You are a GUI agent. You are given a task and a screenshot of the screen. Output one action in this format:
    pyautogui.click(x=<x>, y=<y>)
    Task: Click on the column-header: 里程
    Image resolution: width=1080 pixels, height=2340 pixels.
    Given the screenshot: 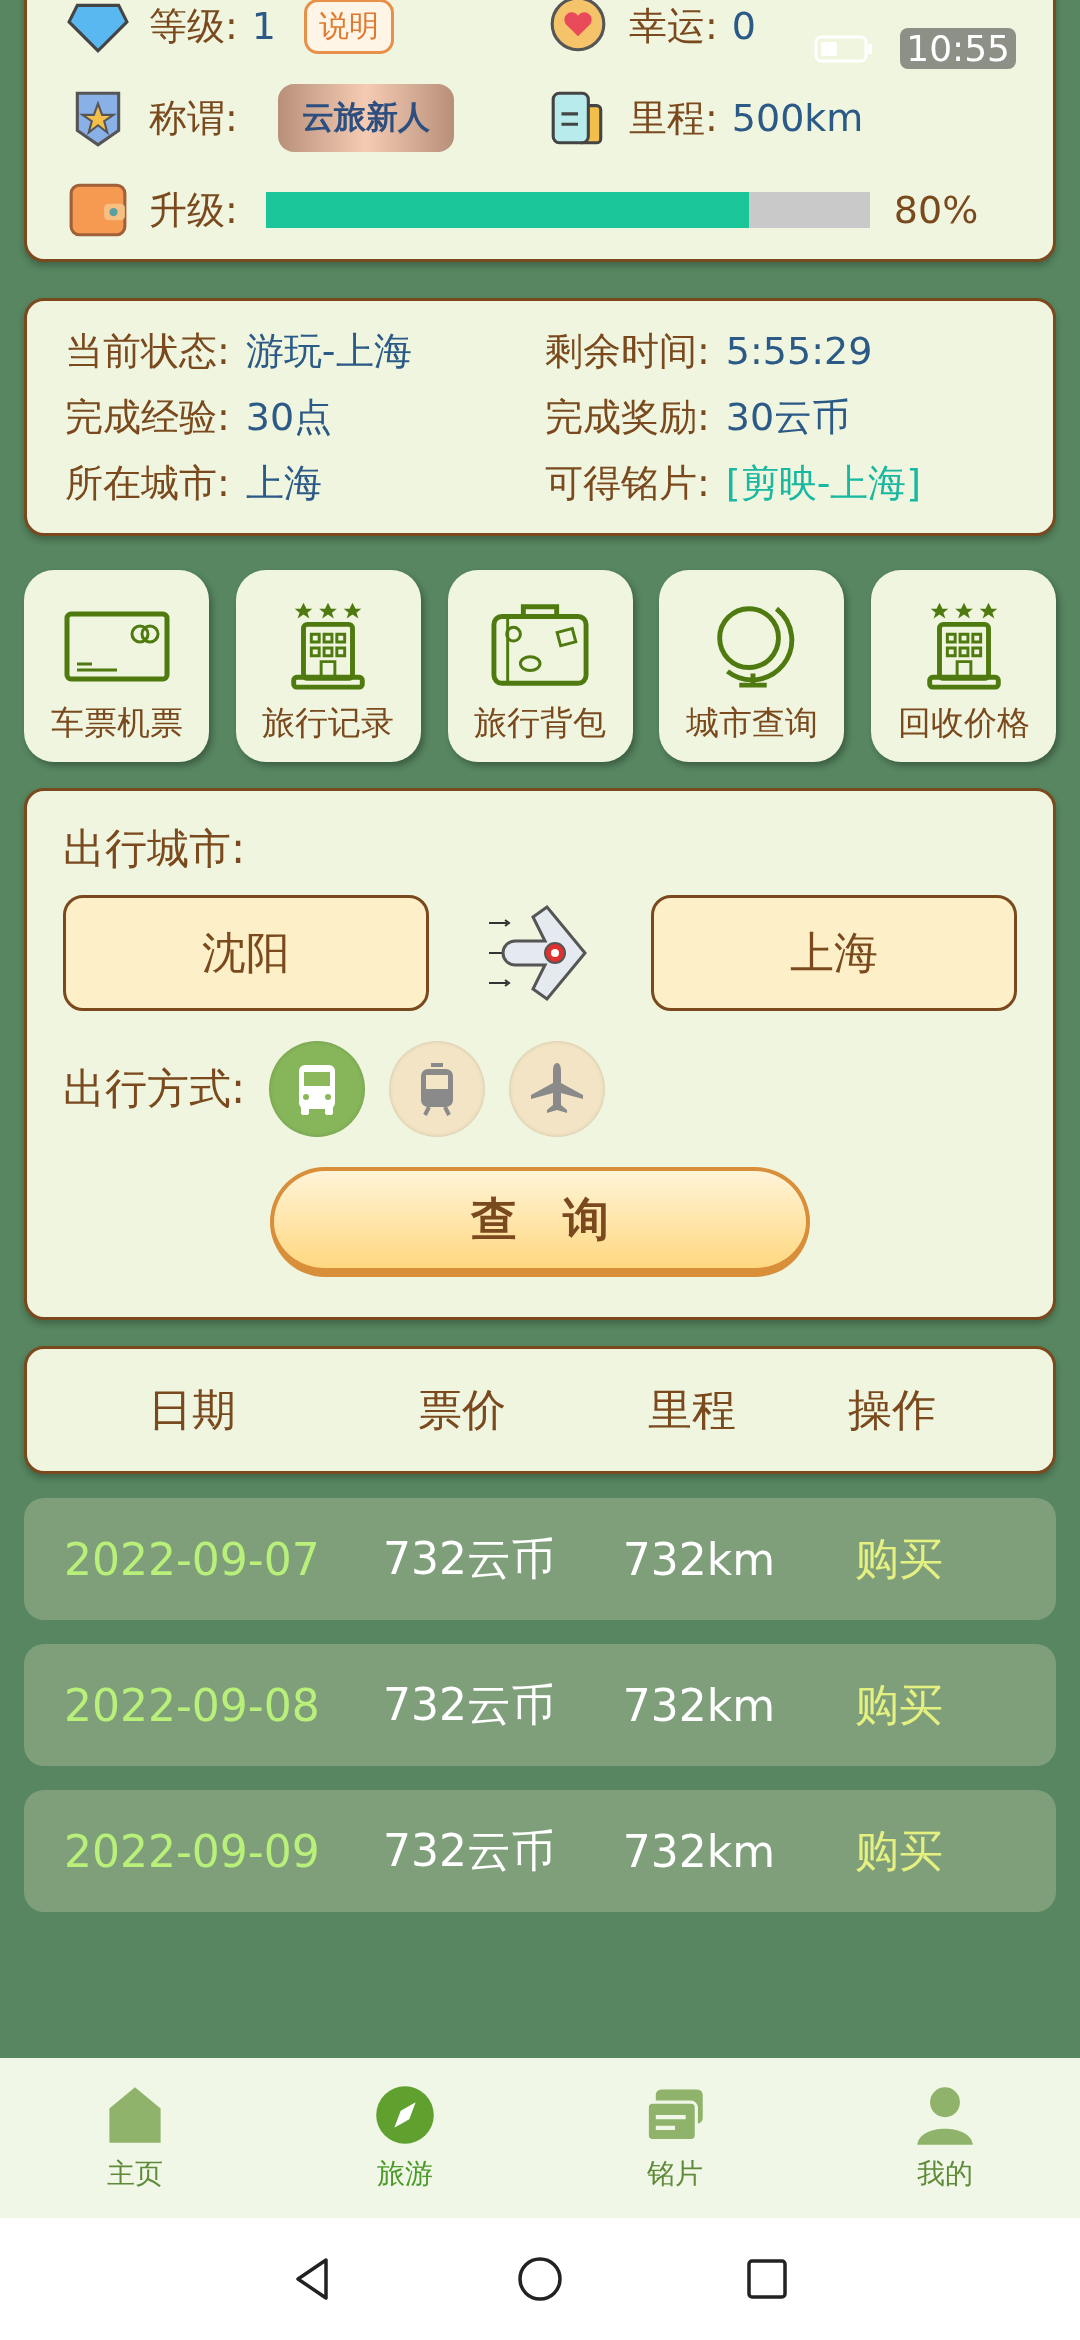 What is the action you would take?
    pyautogui.click(x=692, y=1409)
    